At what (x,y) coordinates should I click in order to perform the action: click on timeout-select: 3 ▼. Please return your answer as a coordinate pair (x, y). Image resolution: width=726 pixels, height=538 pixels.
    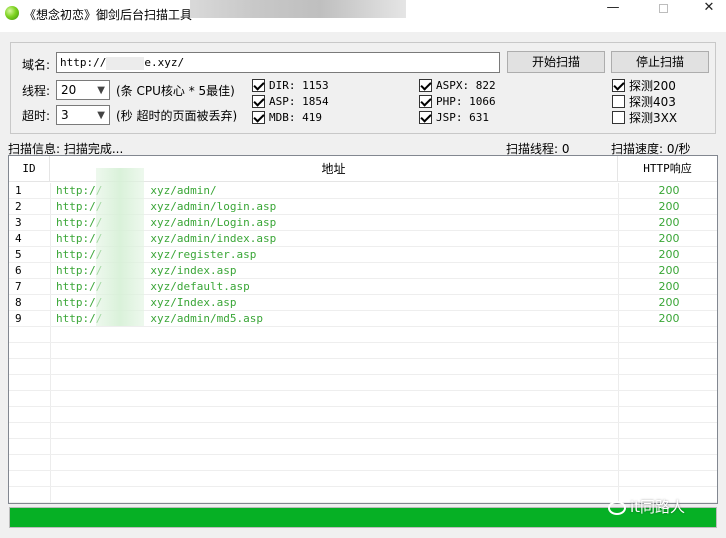
    Looking at the image, I should click on (83, 115).